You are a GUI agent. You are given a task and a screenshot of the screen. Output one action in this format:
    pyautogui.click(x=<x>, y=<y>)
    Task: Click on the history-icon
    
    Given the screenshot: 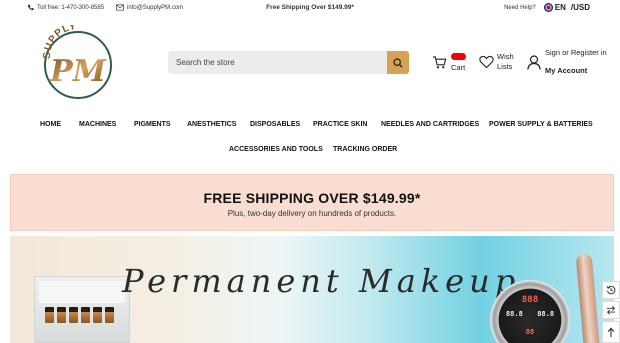 What is the action you would take?
    pyautogui.click(x=611, y=290)
    